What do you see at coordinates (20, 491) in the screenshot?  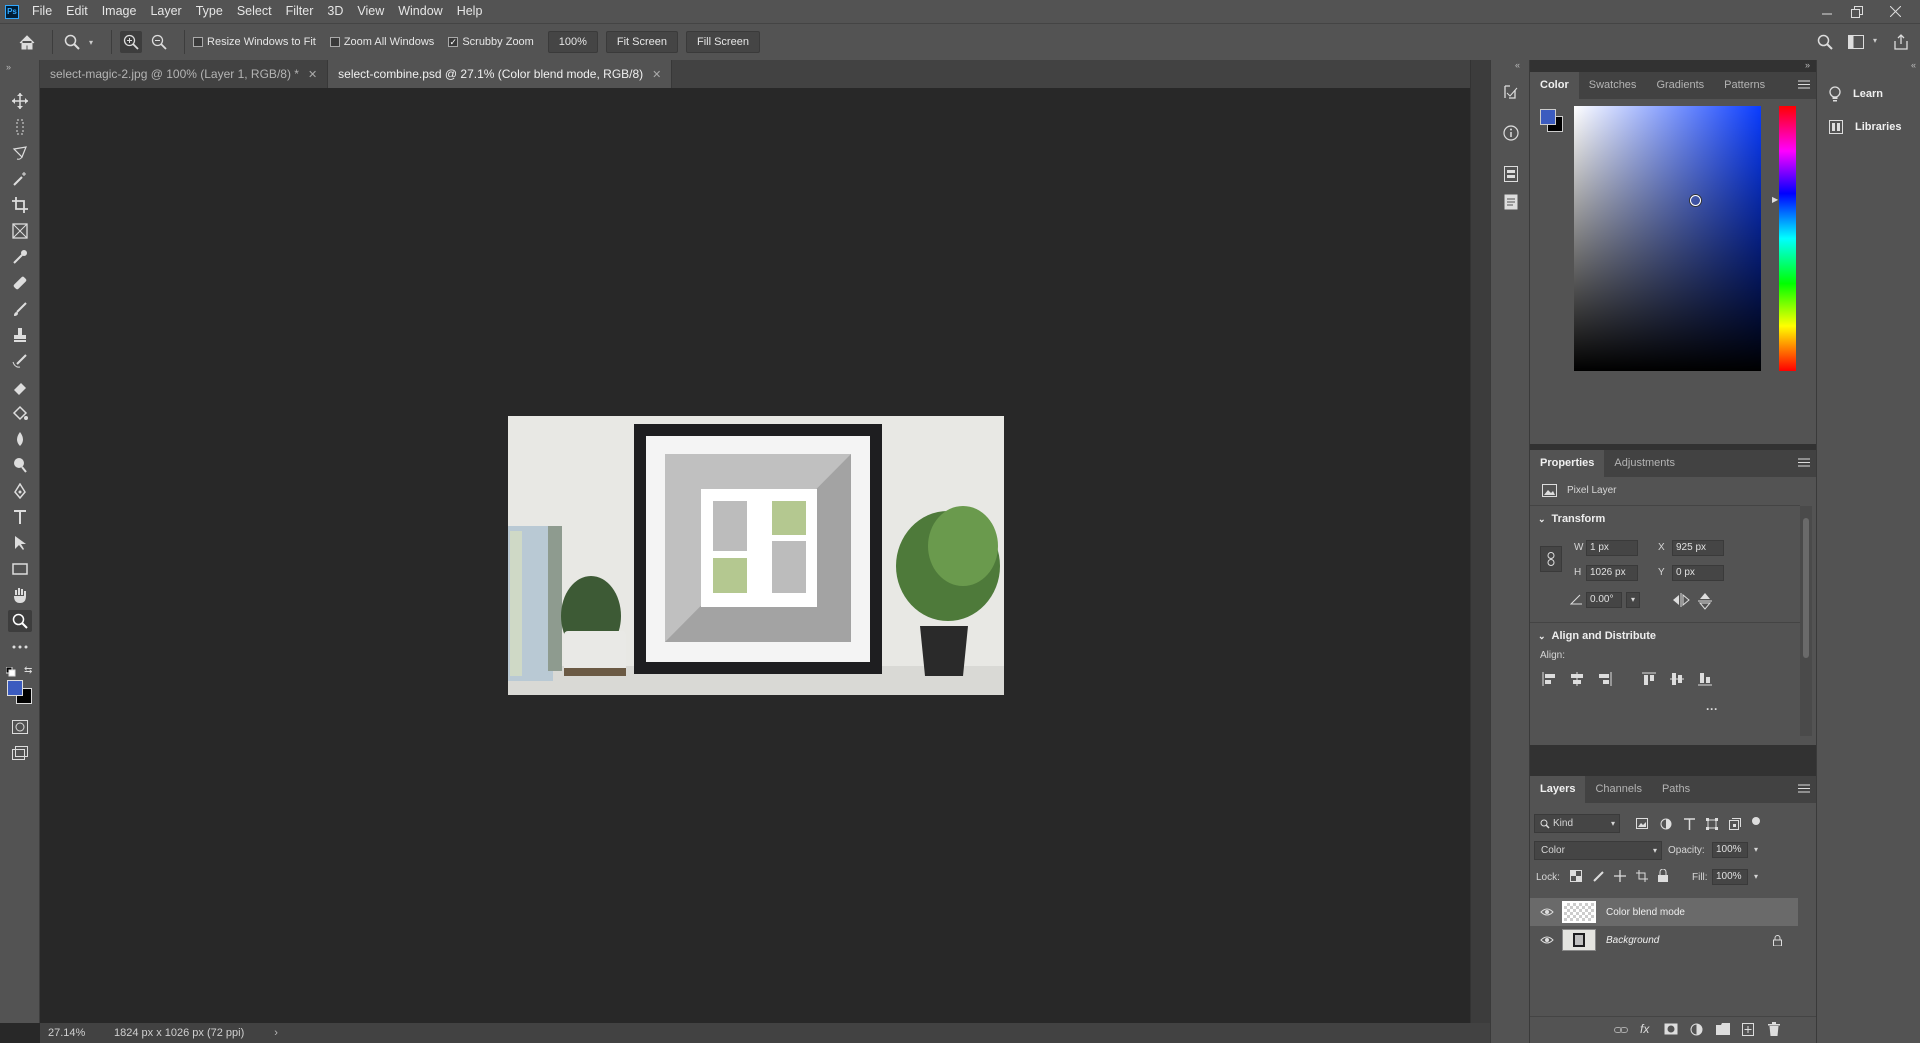 I see `pen-tool-icon` at bounding box center [20, 491].